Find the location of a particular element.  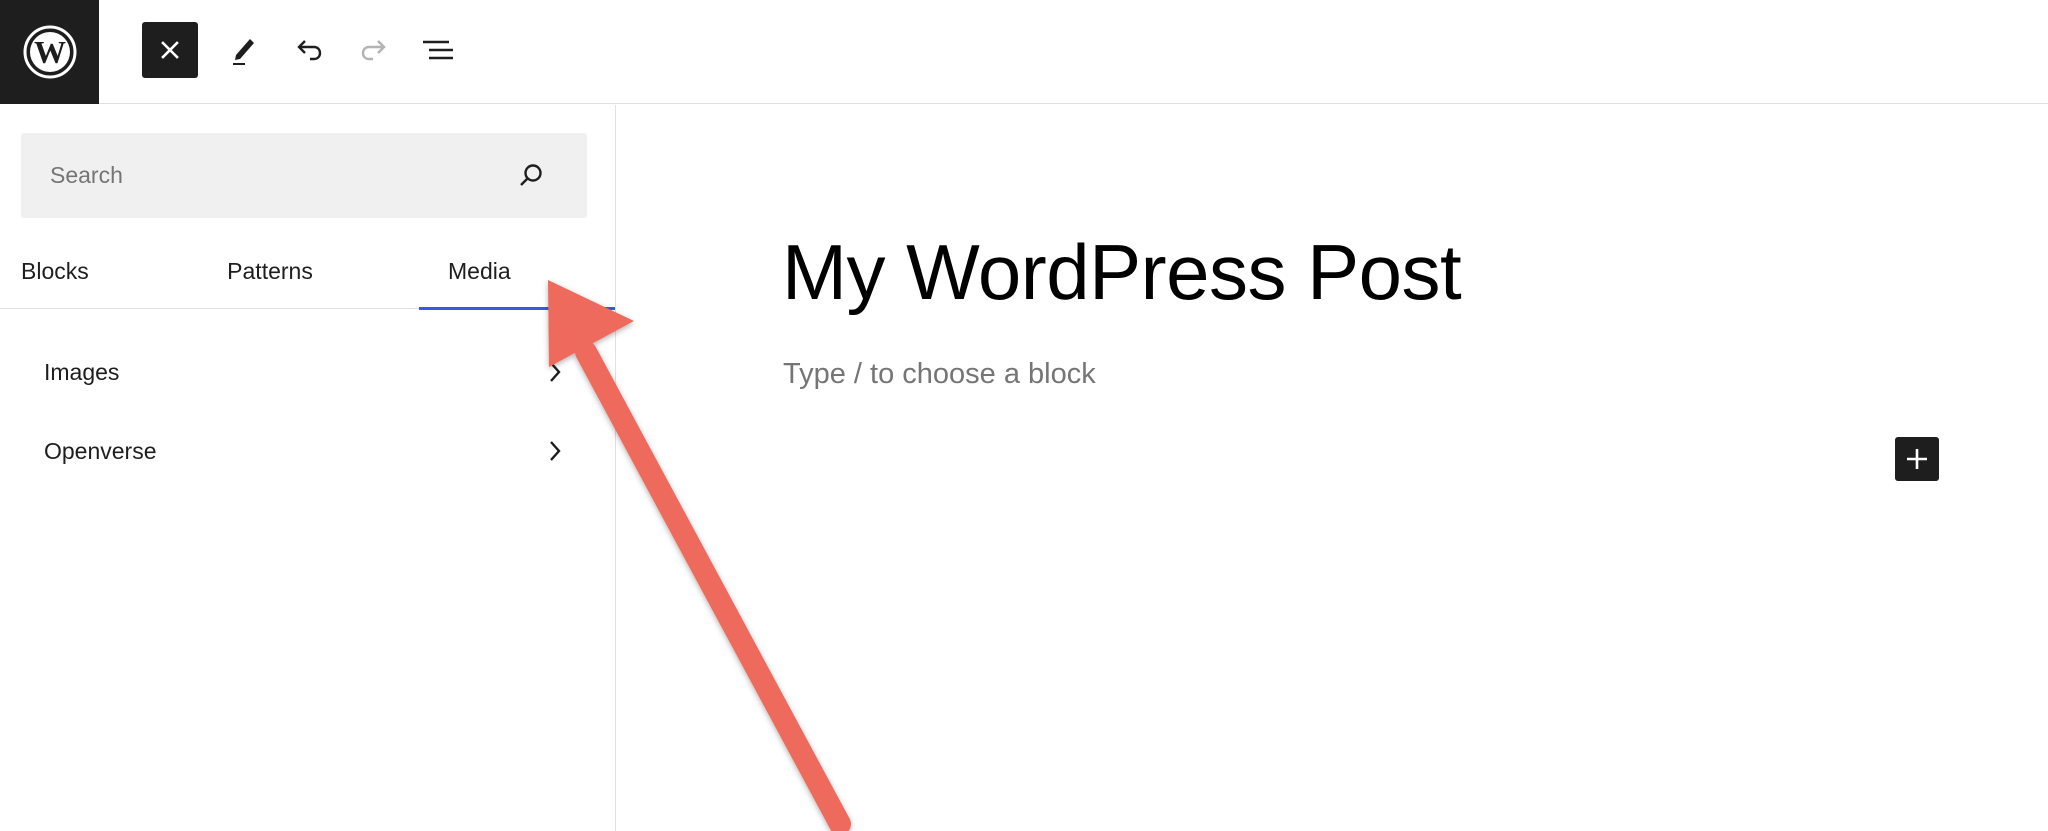

redo-icon is located at coordinates (373, 50).